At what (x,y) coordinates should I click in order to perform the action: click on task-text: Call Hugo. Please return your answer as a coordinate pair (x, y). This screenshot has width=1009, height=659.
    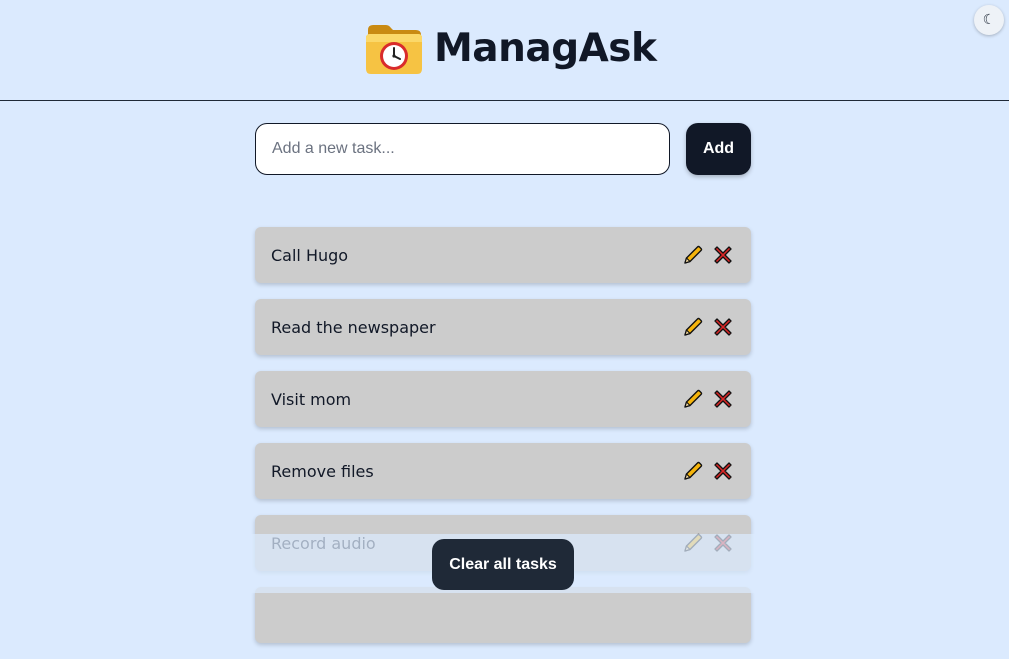
    Looking at the image, I should click on (310, 255).